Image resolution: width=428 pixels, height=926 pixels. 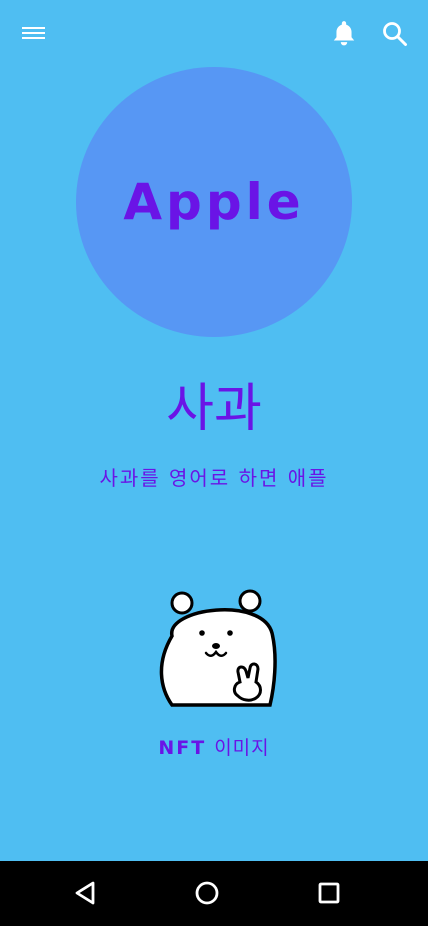 What do you see at coordinates (214, 478) in the screenshot?
I see `item-description: 사과를 영어로 하면 애플` at bounding box center [214, 478].